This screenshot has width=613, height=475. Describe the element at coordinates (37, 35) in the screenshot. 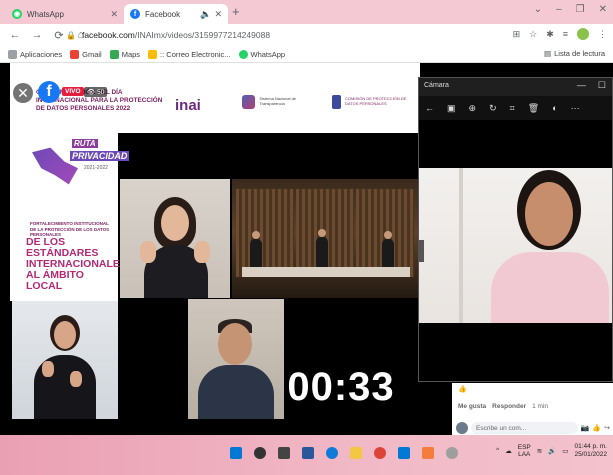

I see `forward-icon: →` at that location.